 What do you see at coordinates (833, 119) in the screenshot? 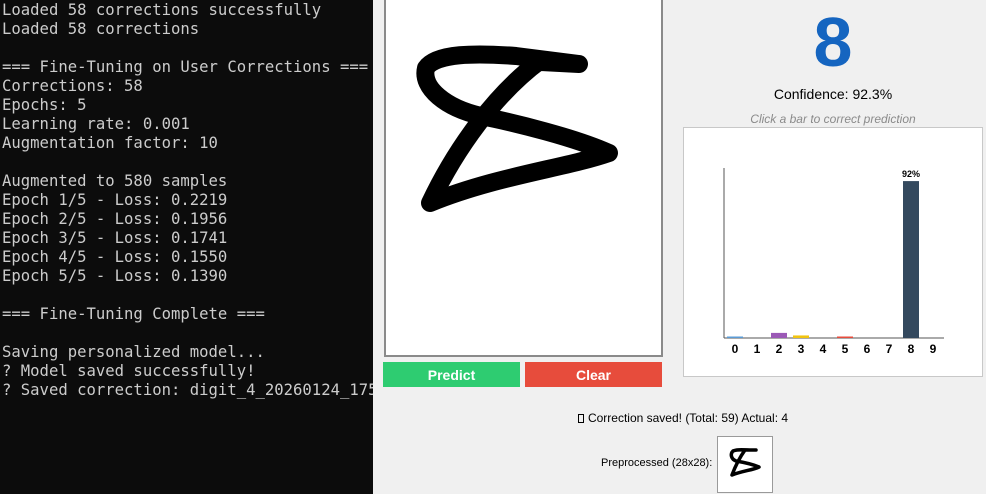
I see `correction-hint: Click a bar to correct prediction` at bounding box center [833, 119].